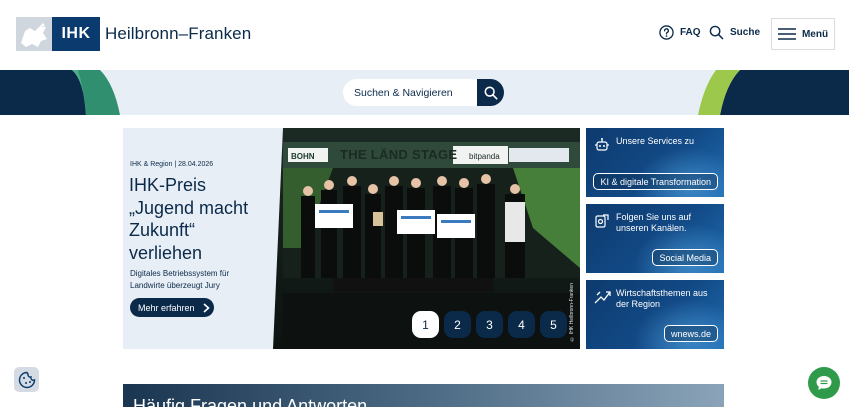 This screenshot has height=407, width=849. What do you see at coordinates (786, 34) in the screenshot?
I see `hamburger-icon` at bounding box center [786, 34].